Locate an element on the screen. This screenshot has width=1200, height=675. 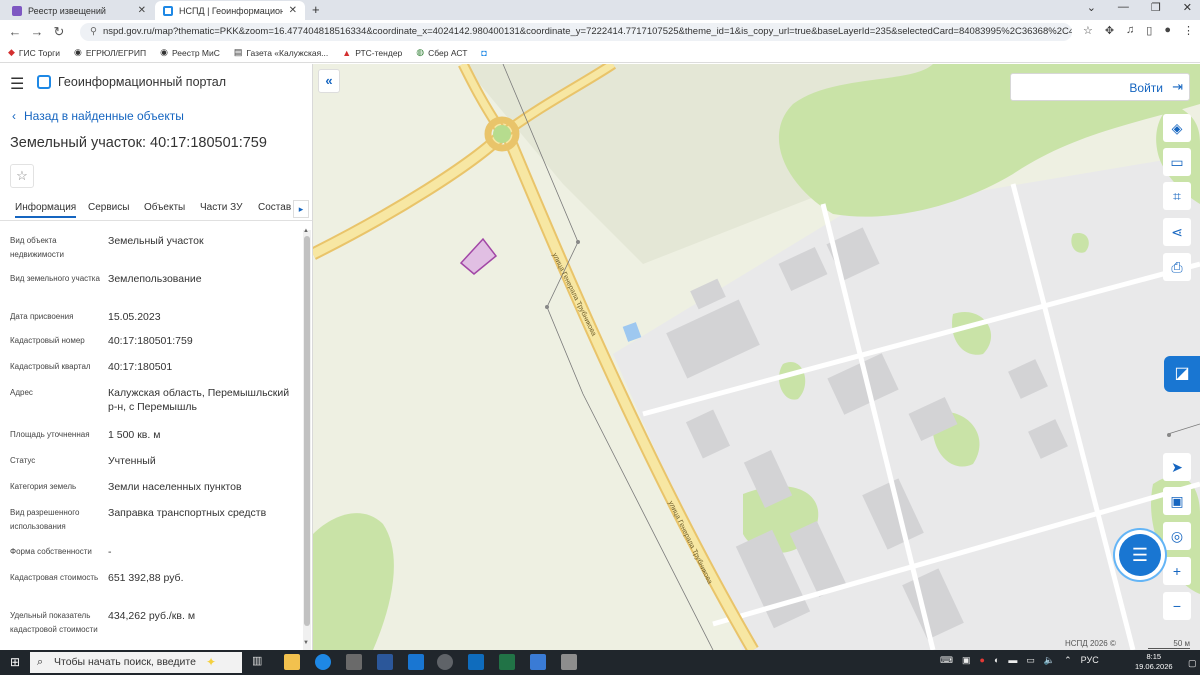
property-label: Кадастровый номер is located at coordinates (47, 340).